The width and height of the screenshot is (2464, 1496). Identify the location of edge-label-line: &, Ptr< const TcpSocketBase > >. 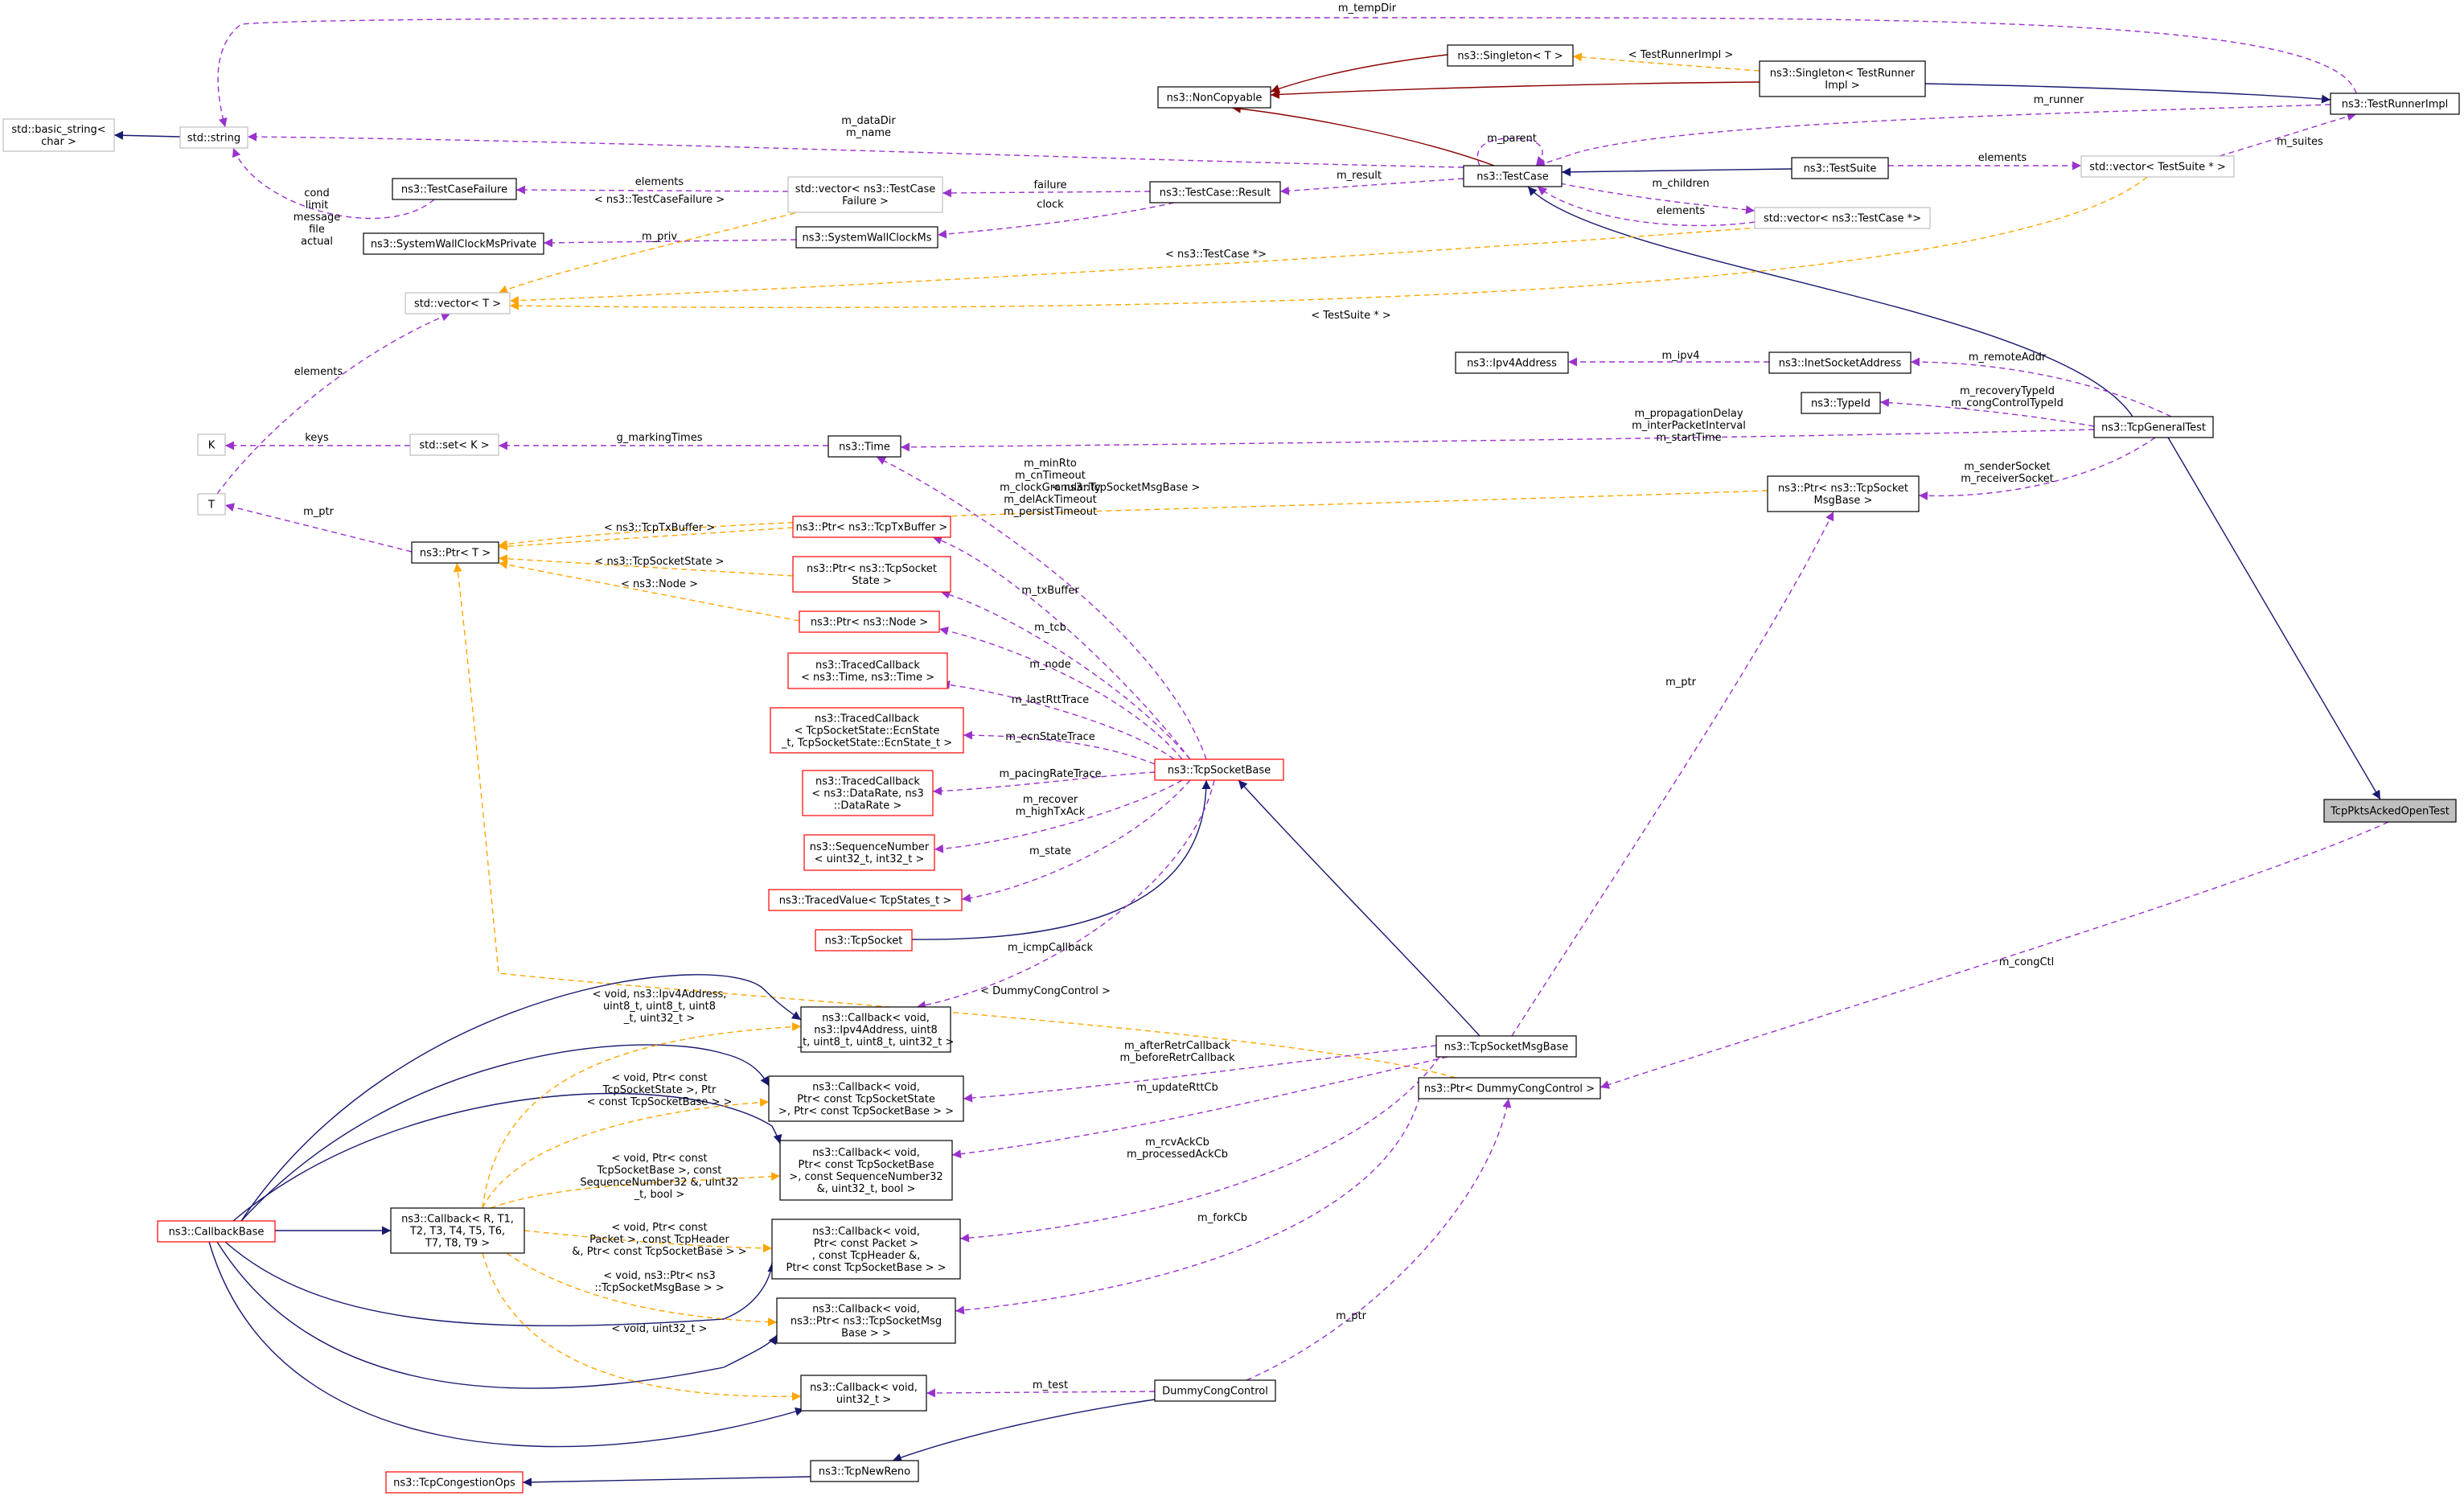
(659, 1252).